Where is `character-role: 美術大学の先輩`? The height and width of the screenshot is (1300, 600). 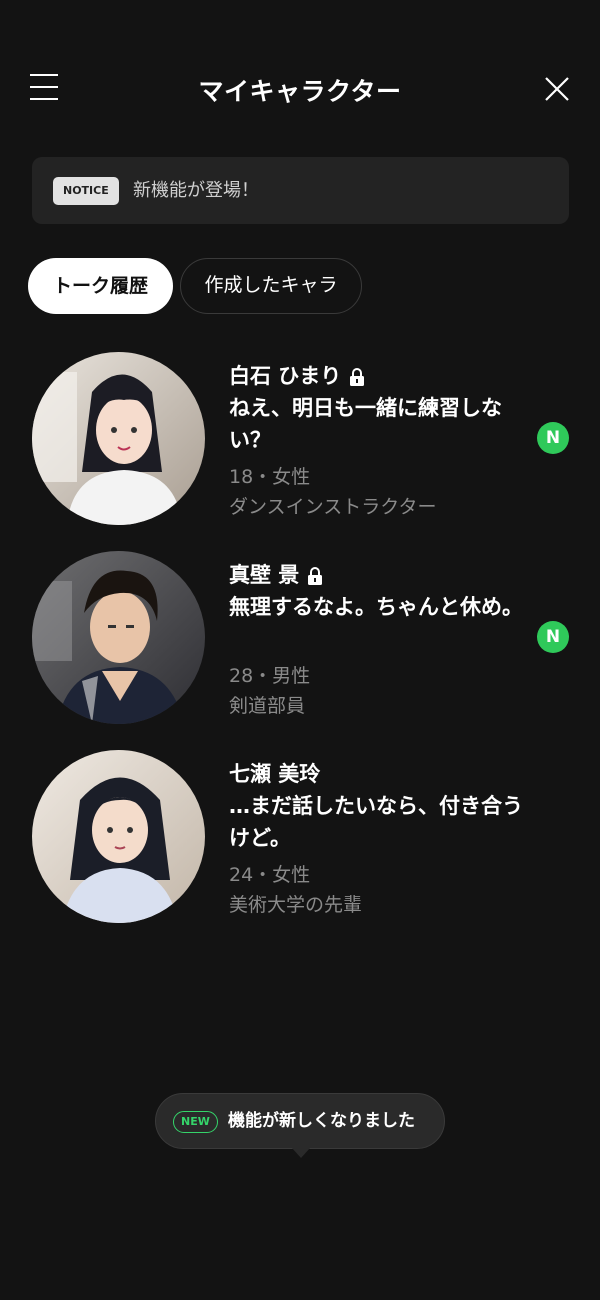
character-role: 美術大学の先輩 is located at coordinates (296, 905).